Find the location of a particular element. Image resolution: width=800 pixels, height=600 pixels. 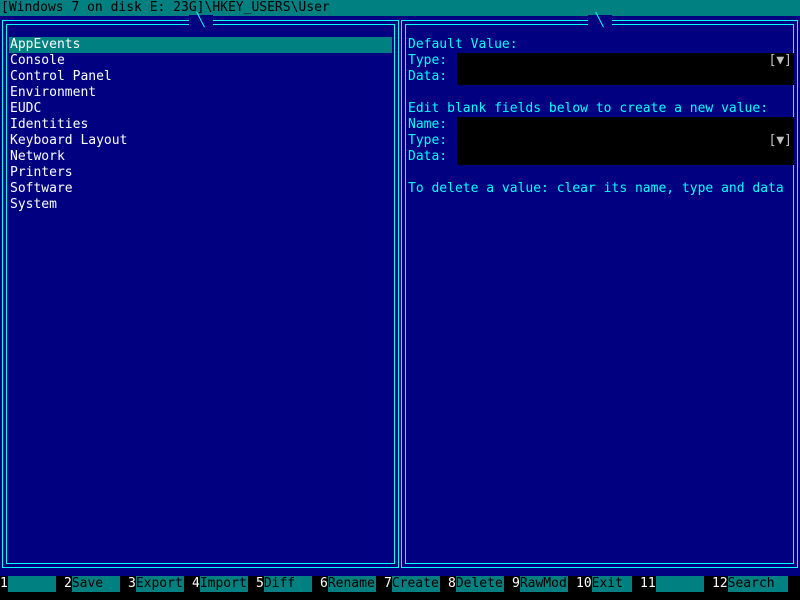

key-item: Environment is located at coordinates (200, 93).